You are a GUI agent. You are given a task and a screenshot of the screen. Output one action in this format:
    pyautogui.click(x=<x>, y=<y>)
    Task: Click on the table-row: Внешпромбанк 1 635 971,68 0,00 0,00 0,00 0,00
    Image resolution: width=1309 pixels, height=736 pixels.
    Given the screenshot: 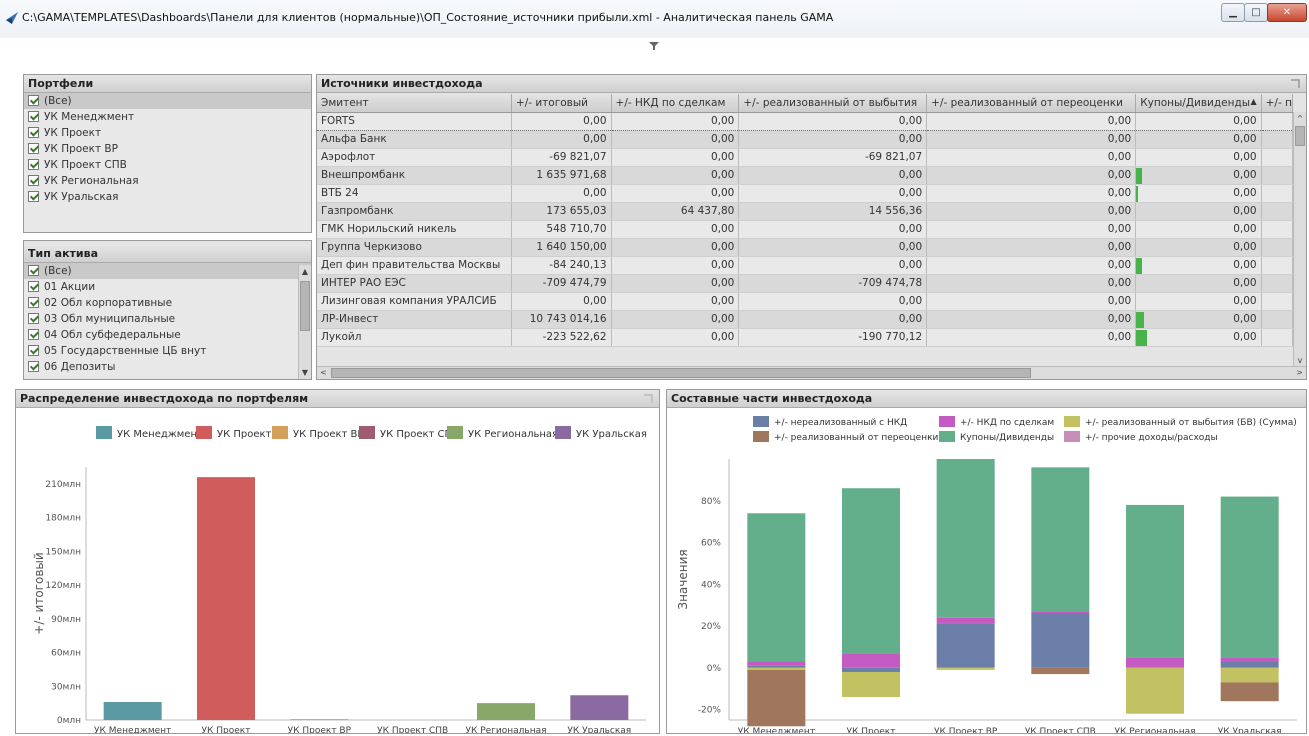 What is the action you would take?
    pyautogui.click(x=805, y=175)
    